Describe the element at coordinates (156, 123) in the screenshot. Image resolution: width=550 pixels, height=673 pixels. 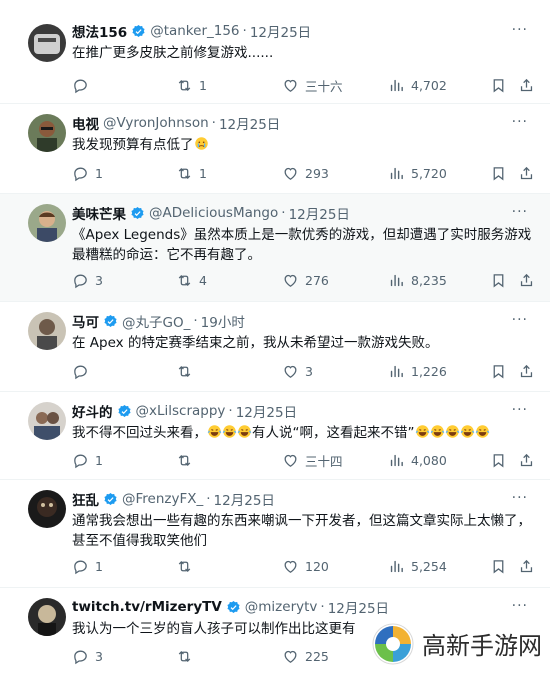
I see `handle: @VyronJohnson` at that location.